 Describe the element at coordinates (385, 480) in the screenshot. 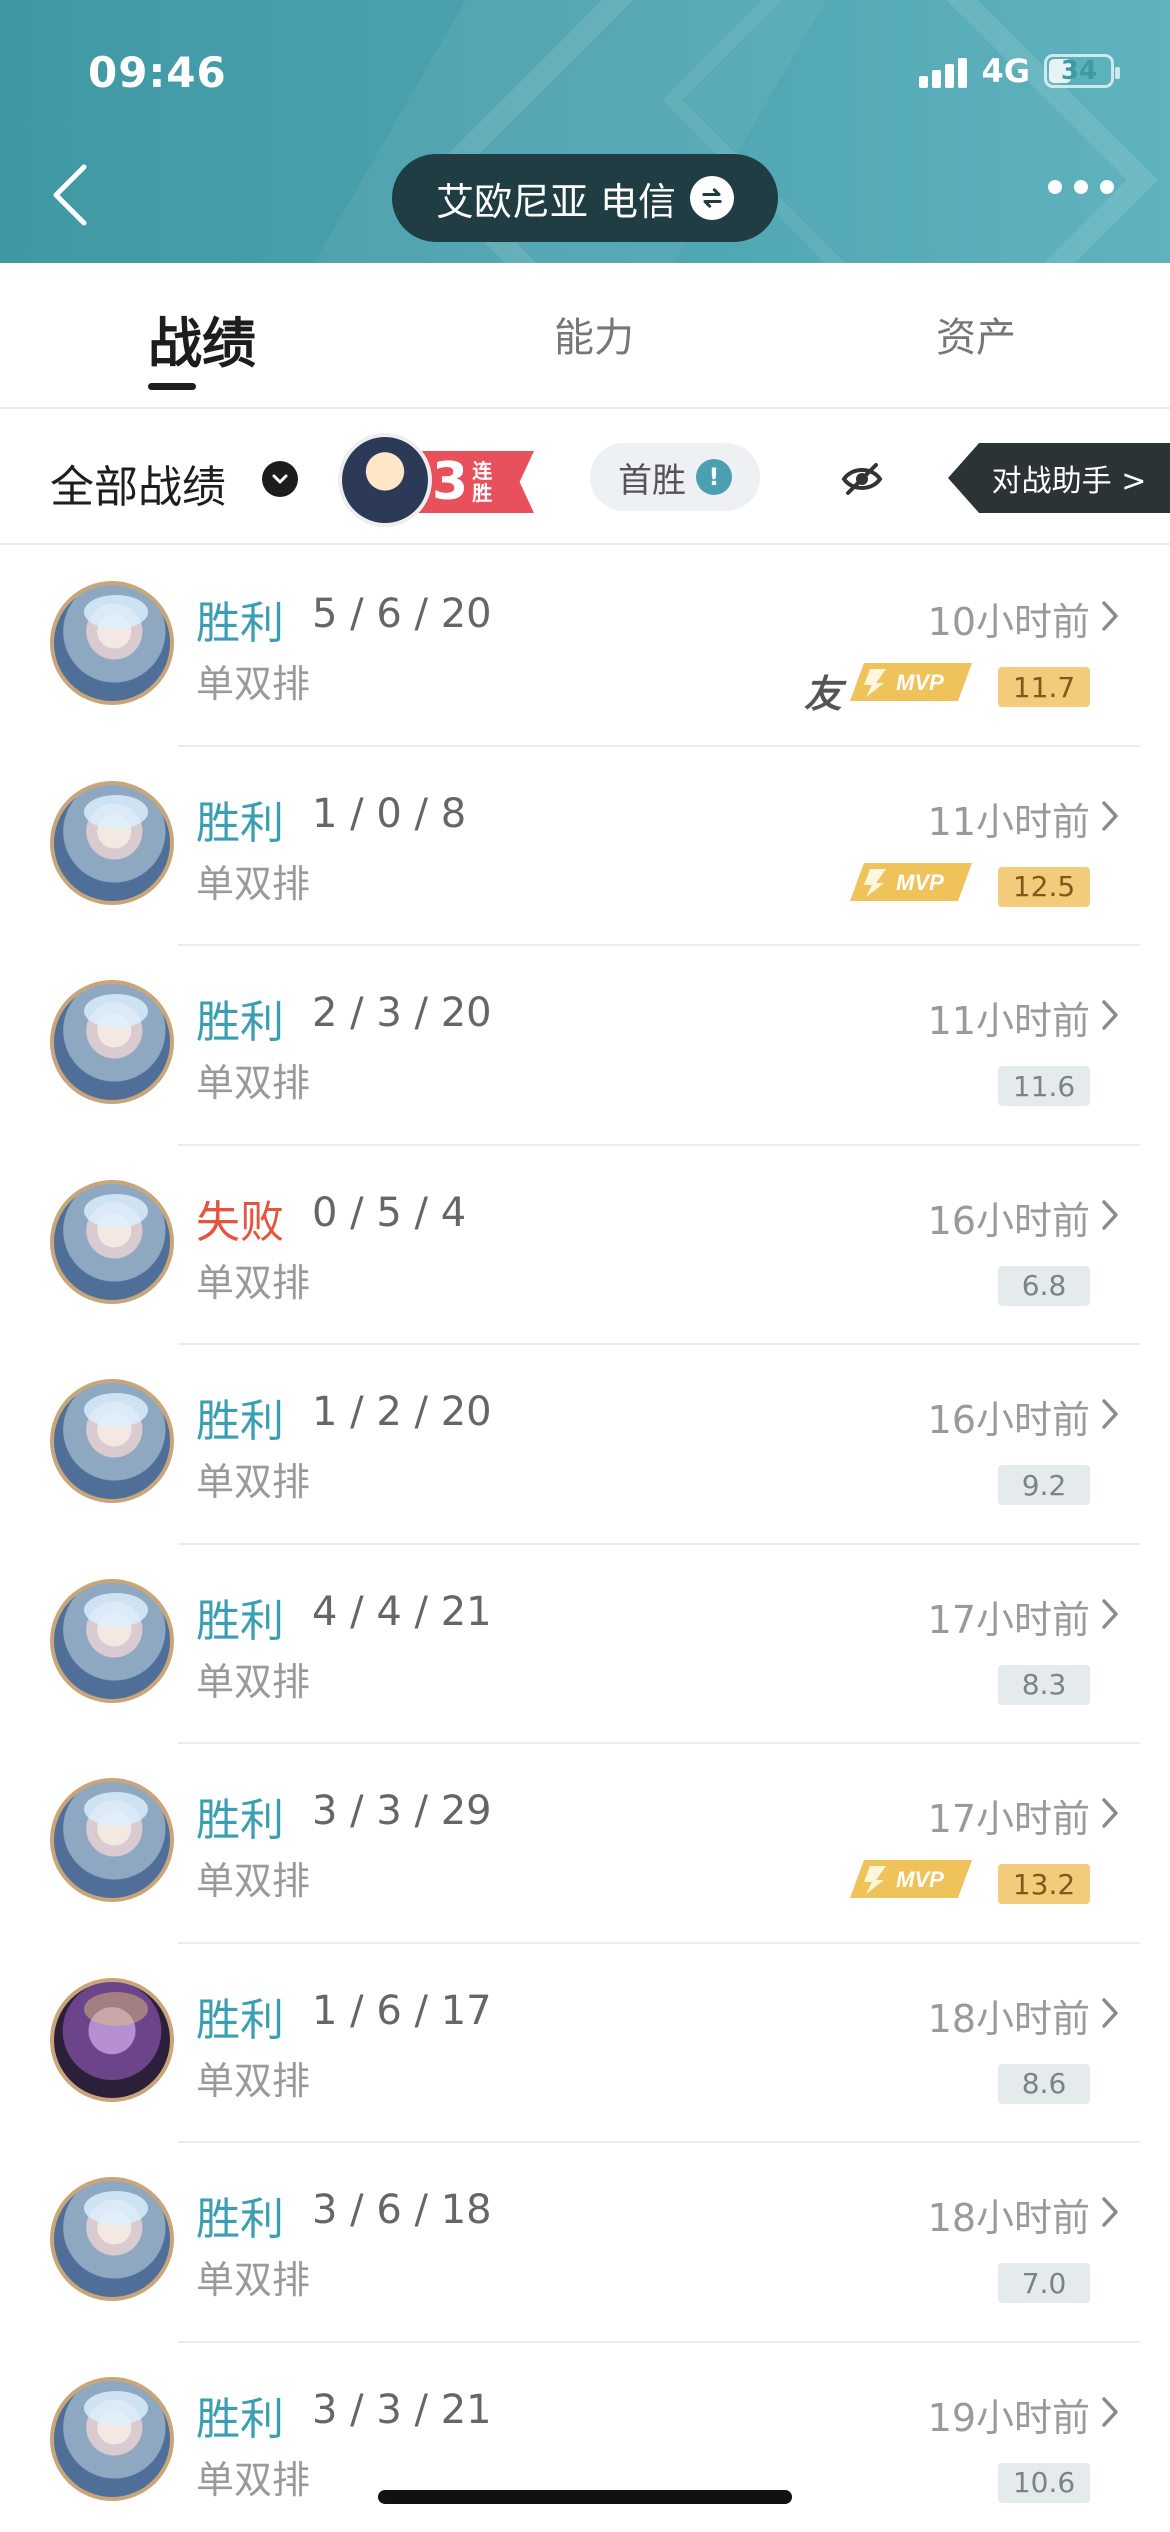

I see `streak-avatar` at that location.